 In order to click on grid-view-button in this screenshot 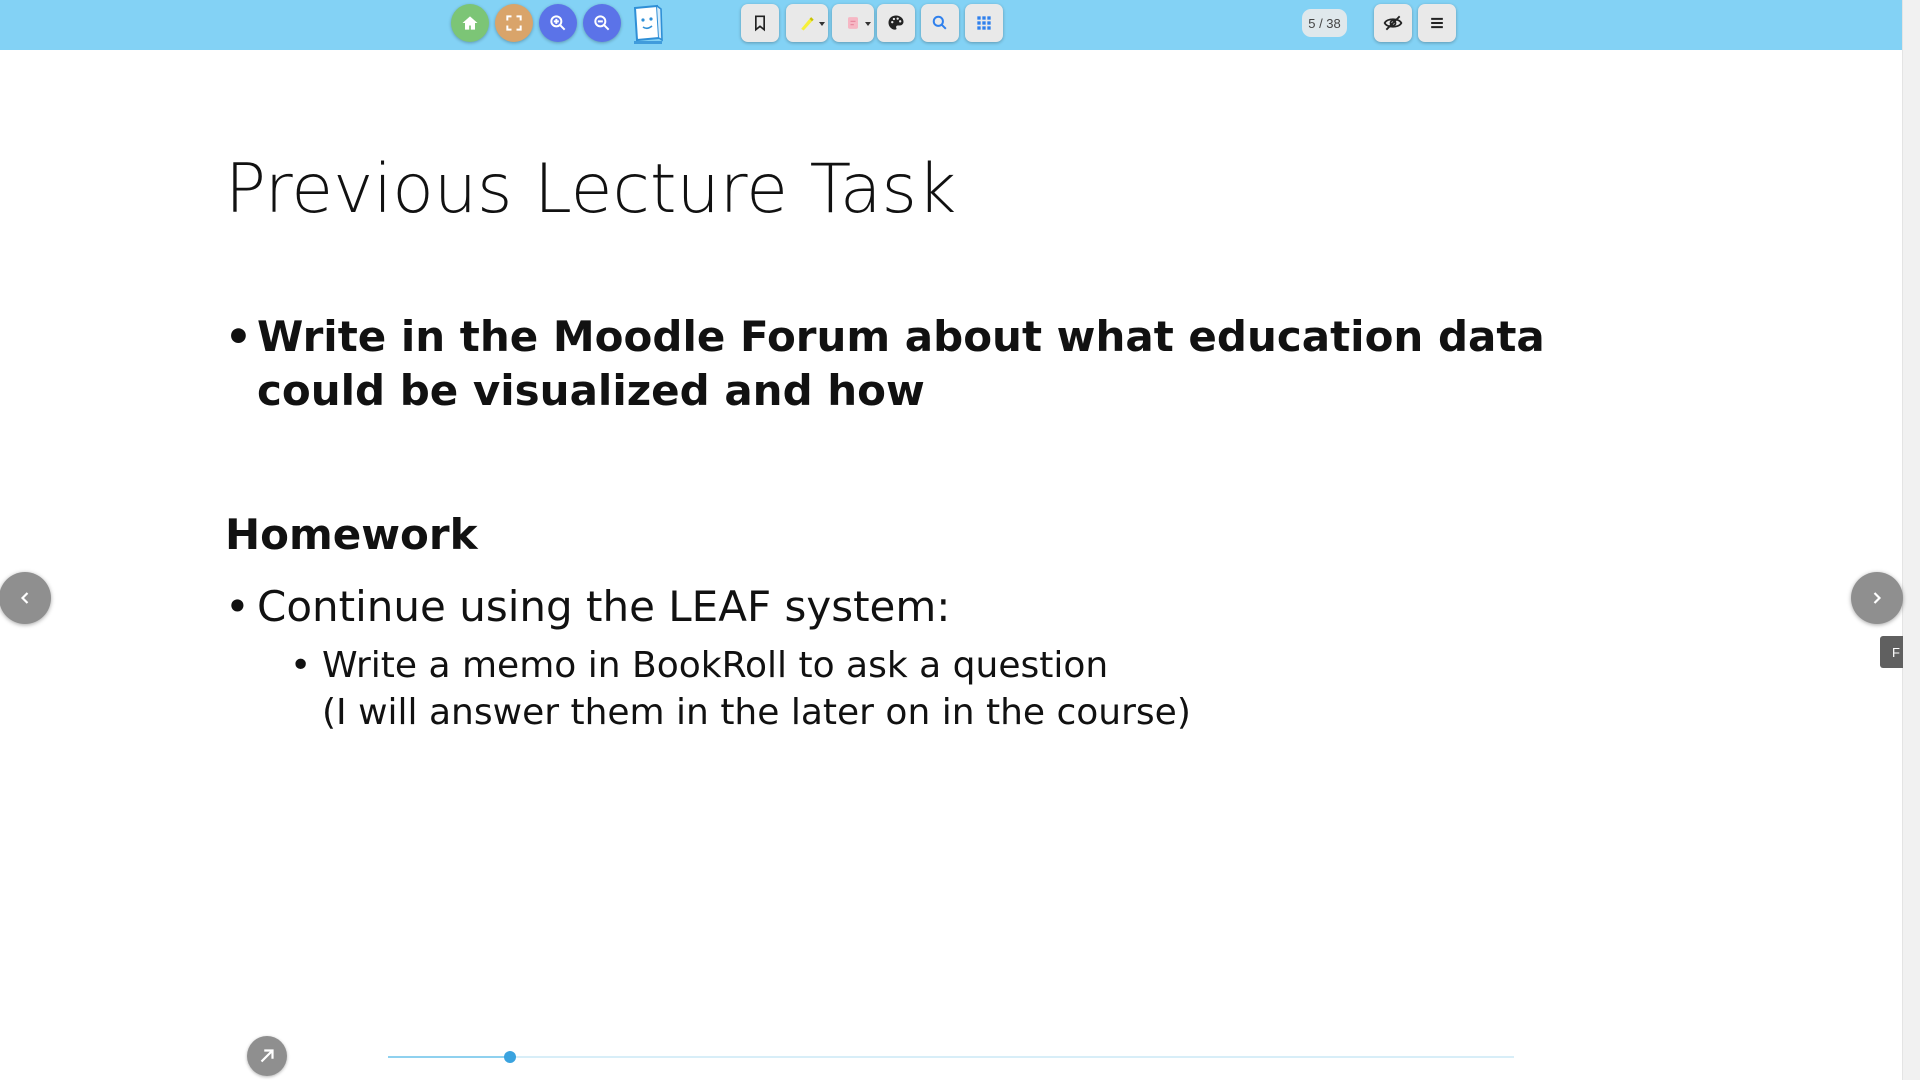, I will do `click(984, 23)`.